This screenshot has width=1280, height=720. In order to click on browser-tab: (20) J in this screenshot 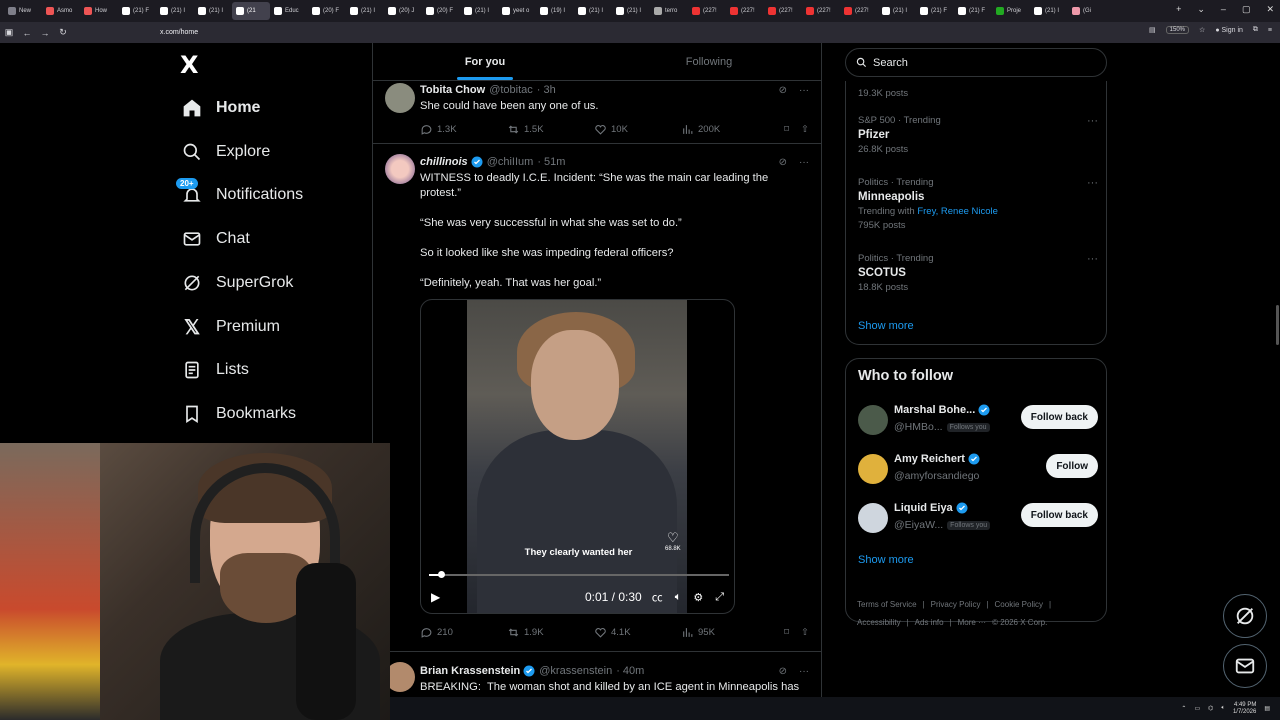, I will do `click(403, 11)`.